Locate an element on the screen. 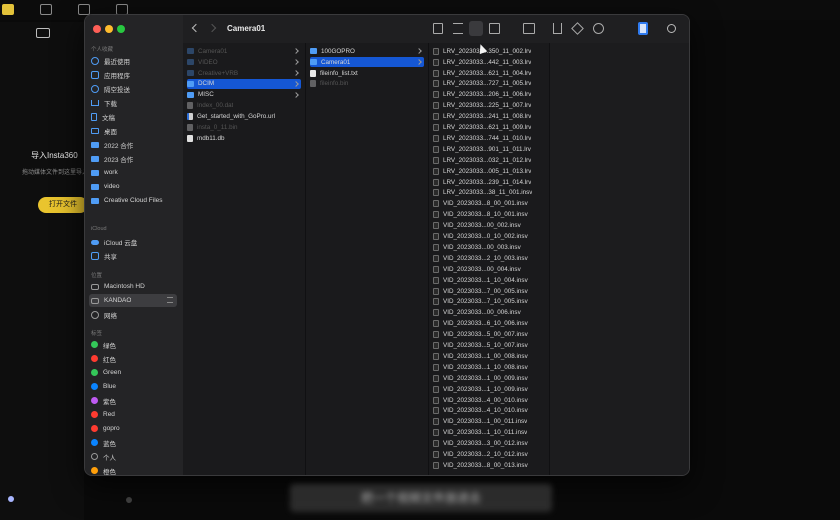 Image resolution: width=840 pixels, height=520 pixels. file-row: LRV_2023033...239_11_014.lrv is located at coordinates (489, 182).